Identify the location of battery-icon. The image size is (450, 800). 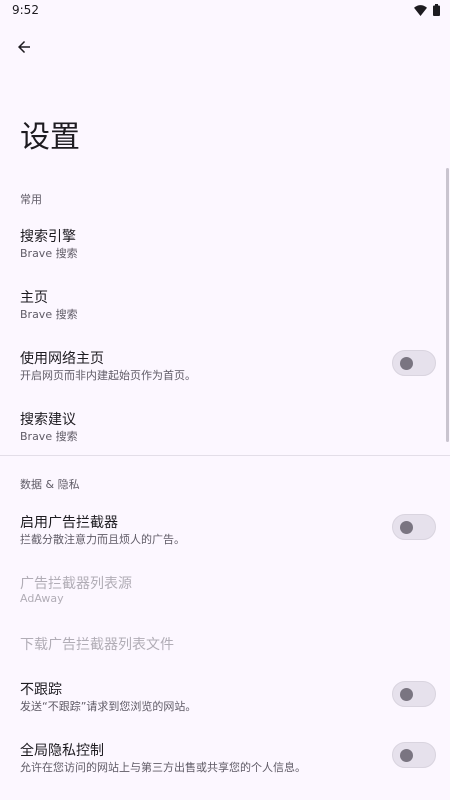
(436, 10).